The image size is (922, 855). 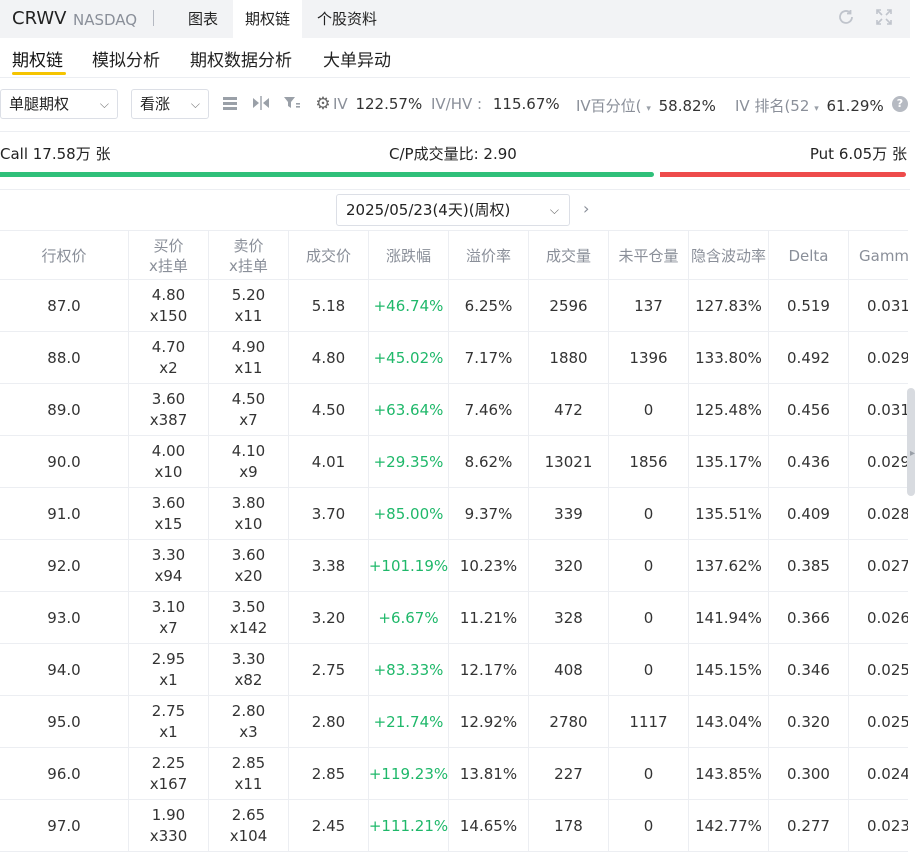 I want to click on cell-delta-delta: 0.456, so click(x=808, y=409).